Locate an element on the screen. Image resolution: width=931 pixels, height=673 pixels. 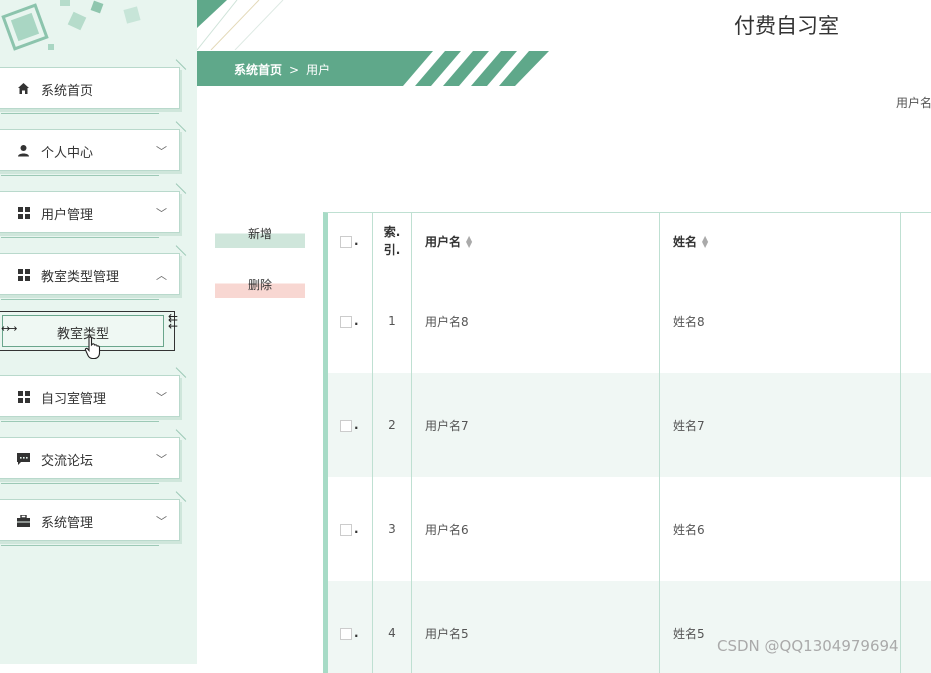
sidebar-item-system-management: 系统管理 ﹀ is located at coordinates (90, 520).